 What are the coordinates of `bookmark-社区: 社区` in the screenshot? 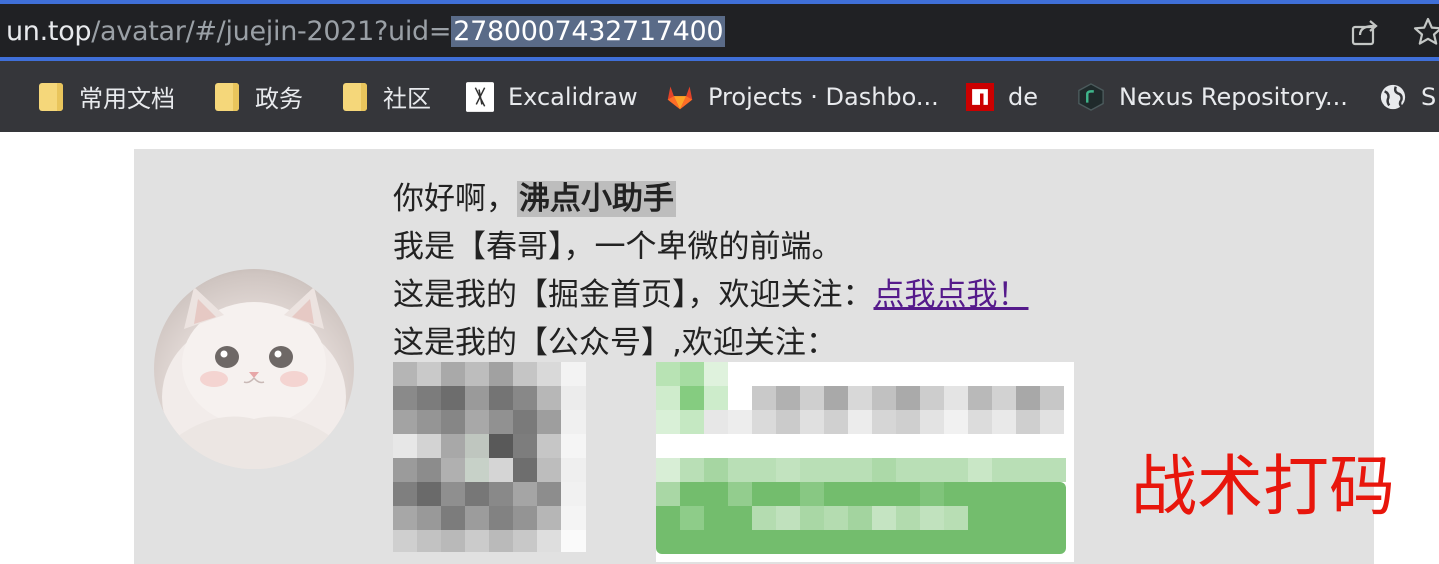 It's located at (386, 96).